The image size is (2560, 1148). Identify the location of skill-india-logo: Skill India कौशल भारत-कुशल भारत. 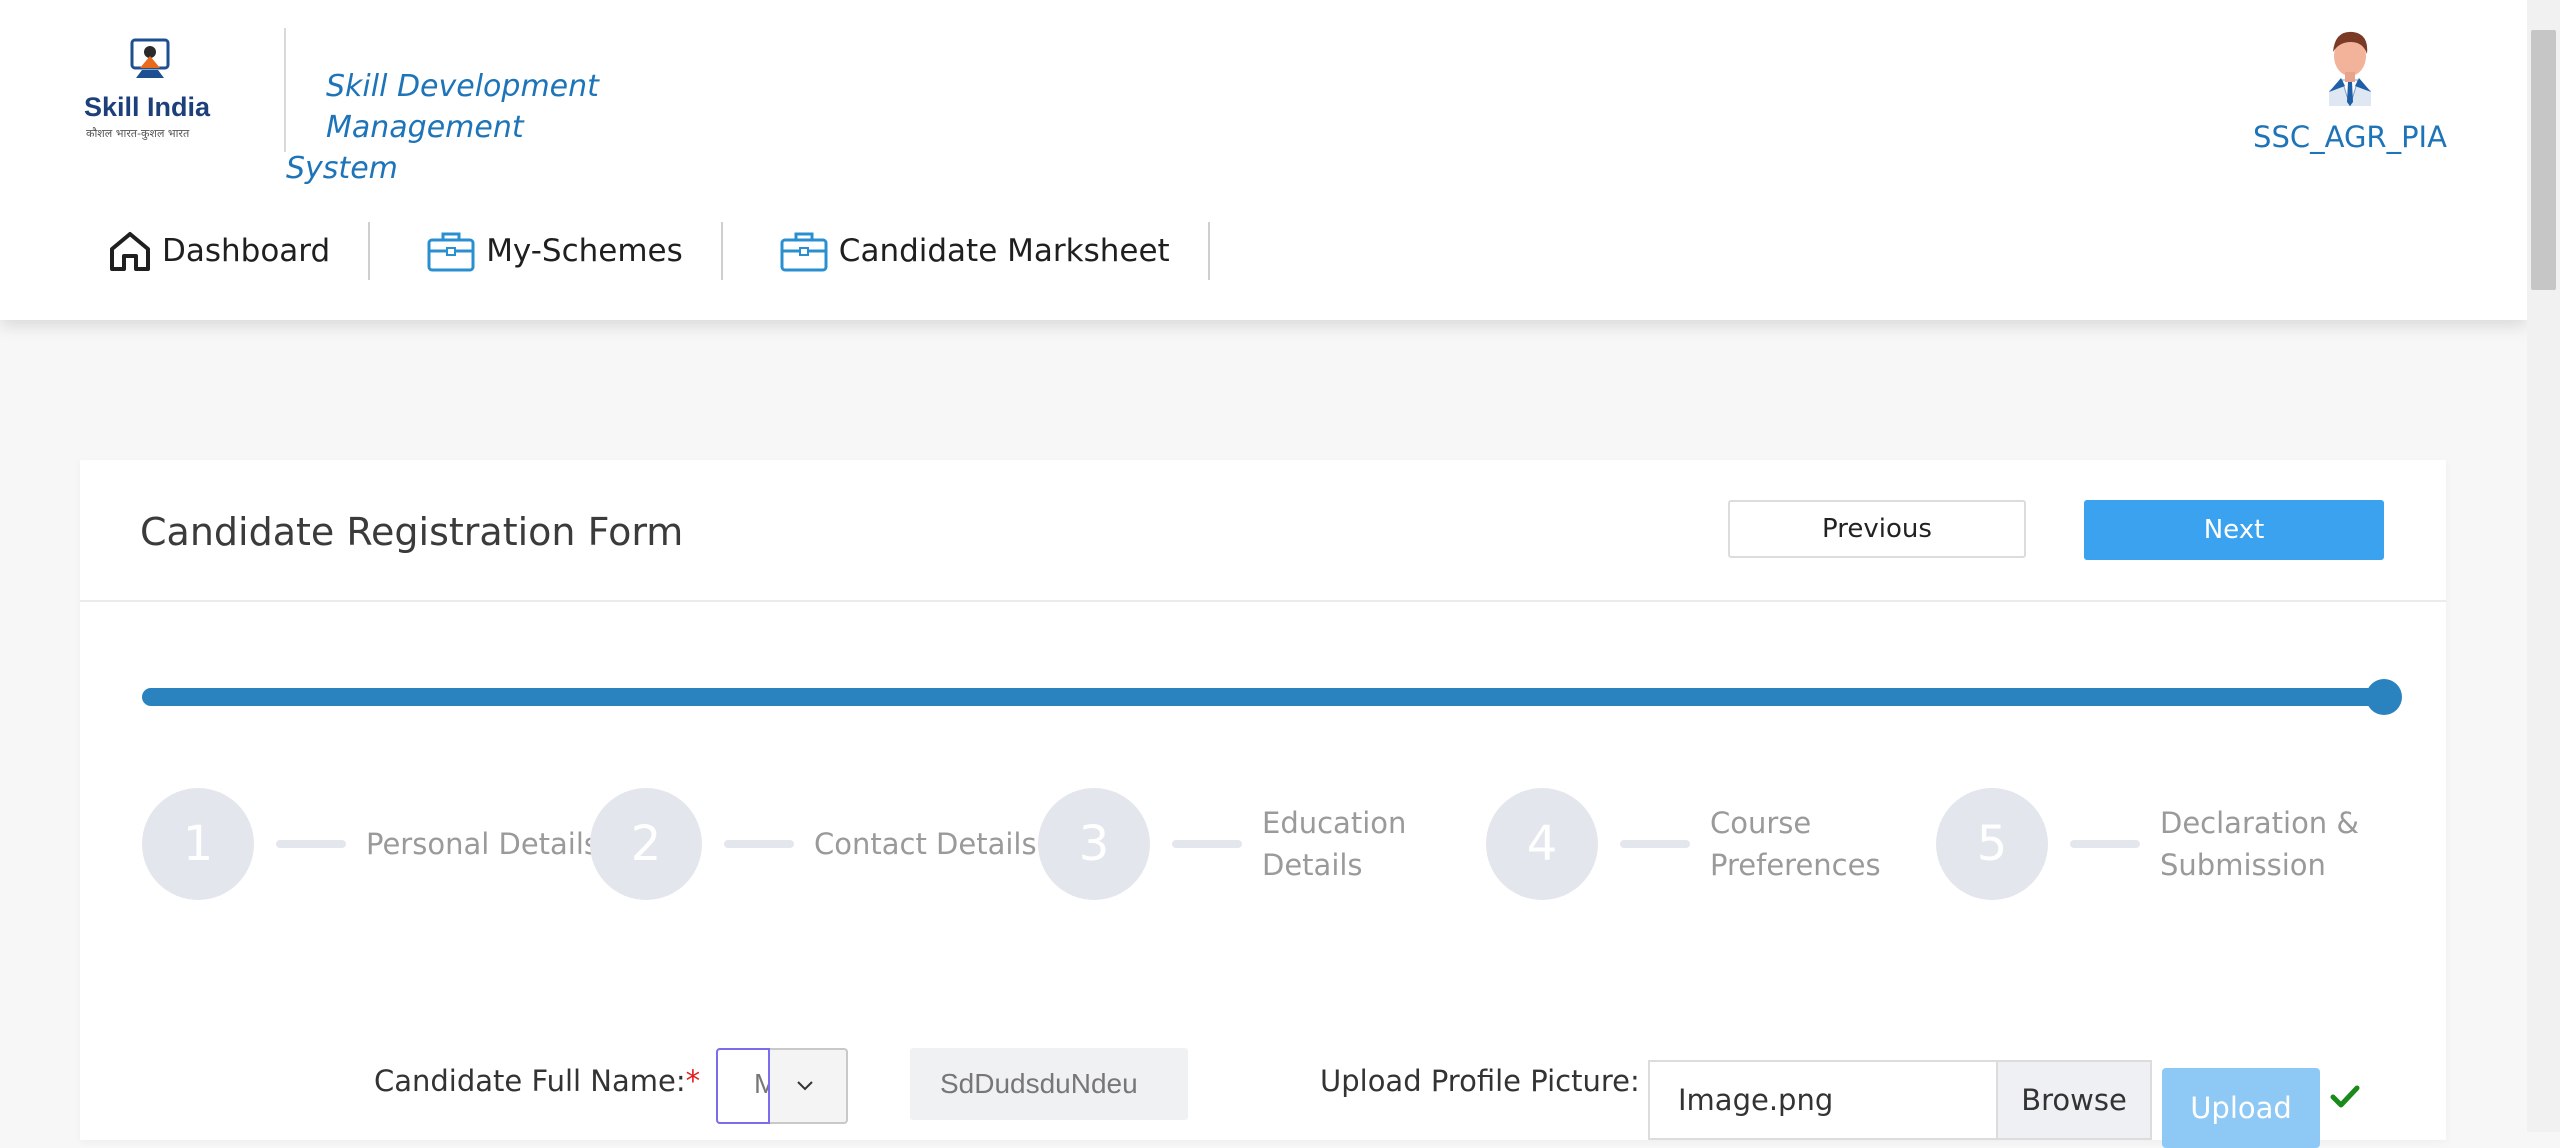
(152, 94).